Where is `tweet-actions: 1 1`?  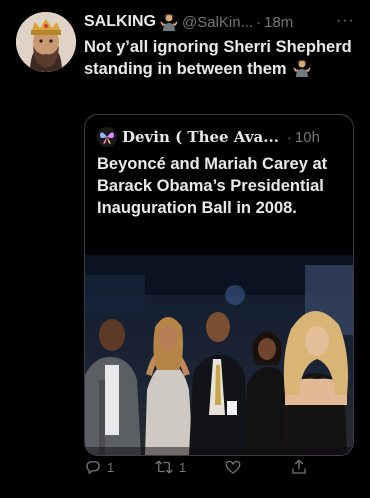 tweet-actions: 1 1 is located at coordinates (218, 470).